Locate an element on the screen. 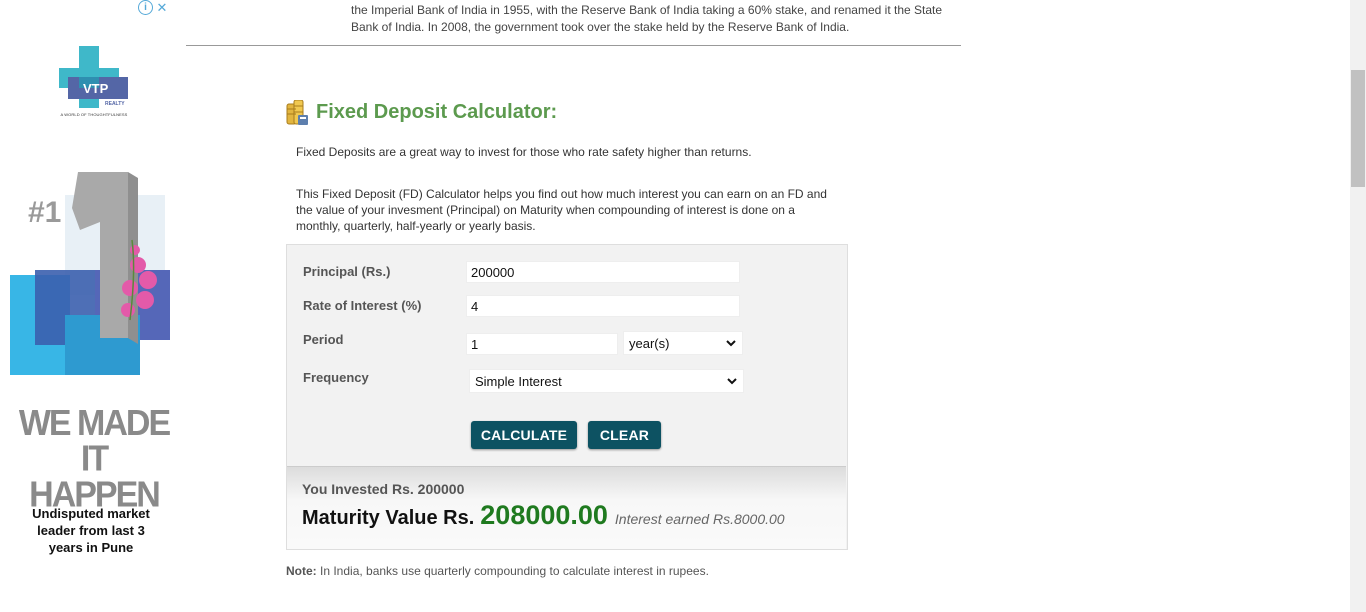  calculate-button: CALCULATE is located at coordinates (524, 435).